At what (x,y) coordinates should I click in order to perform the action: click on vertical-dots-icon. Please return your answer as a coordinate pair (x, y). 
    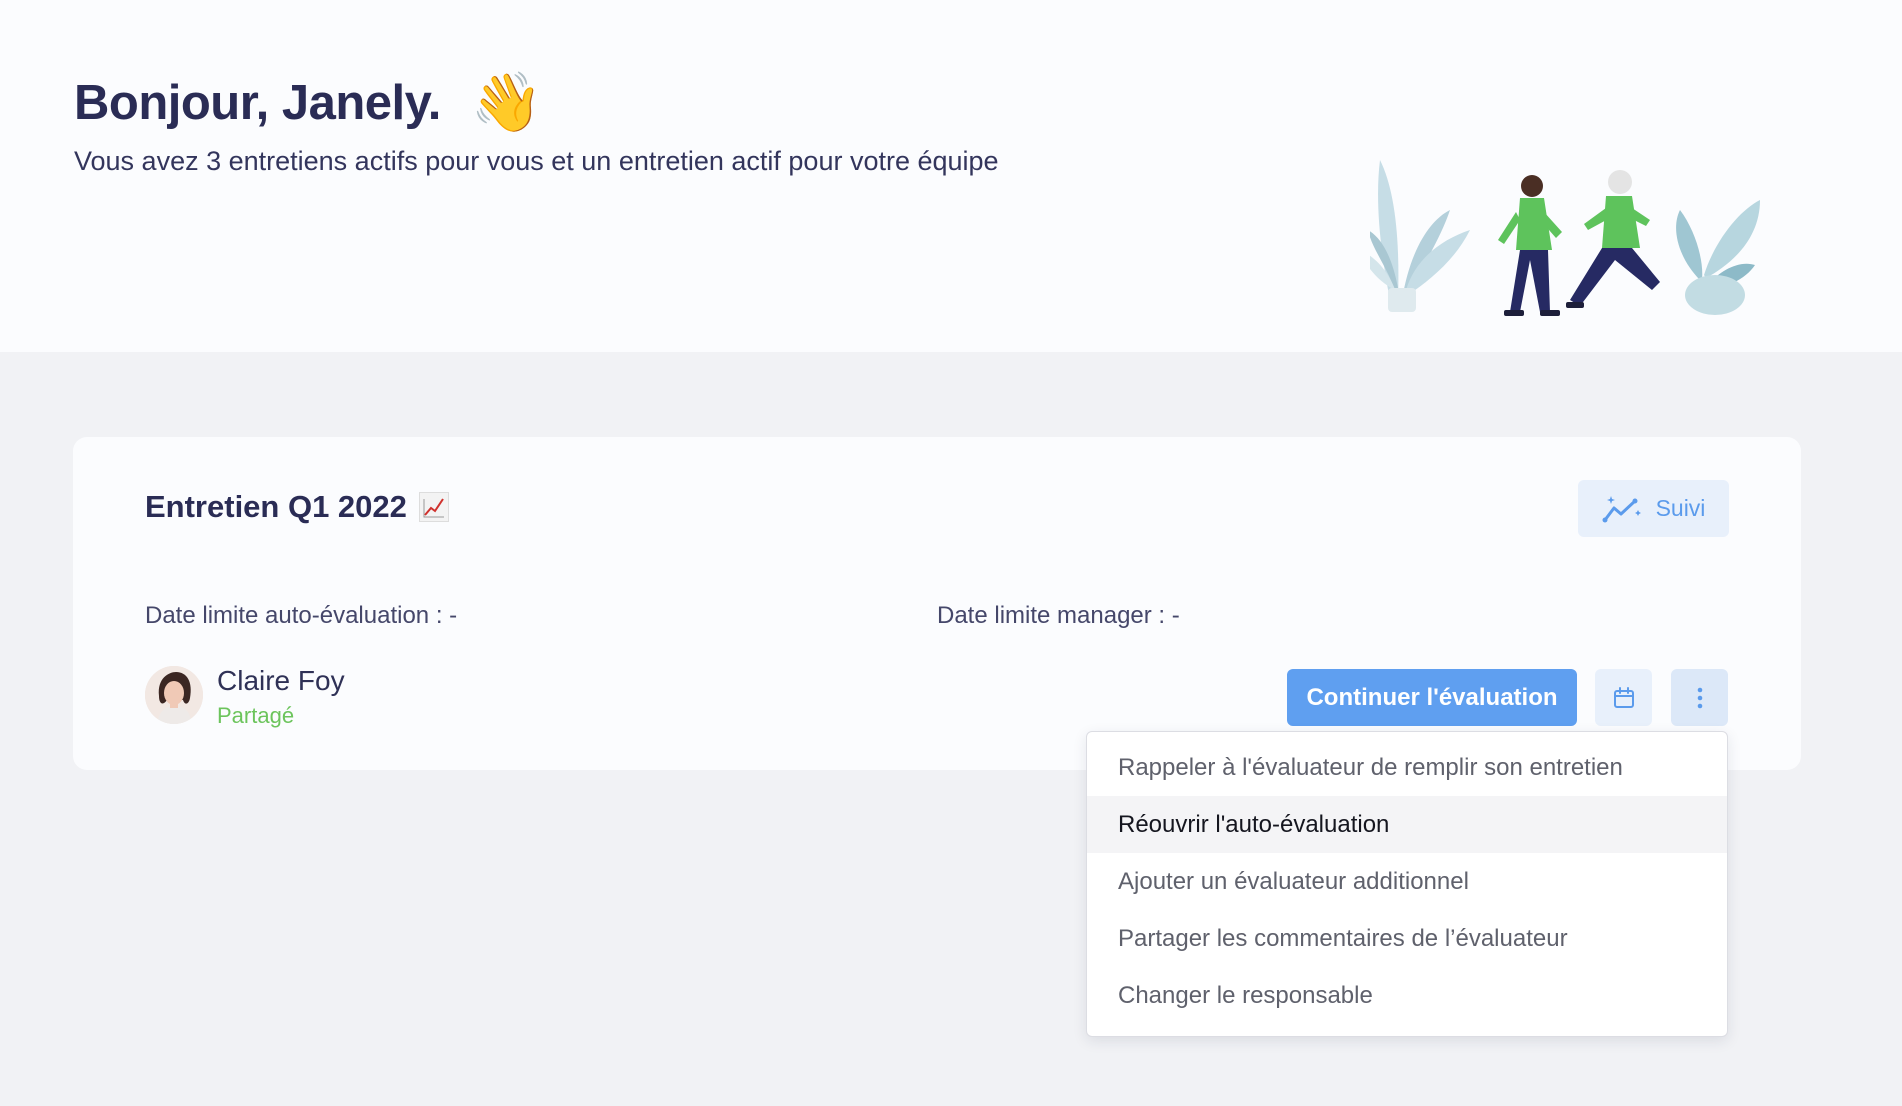
    Looking at the image, I should click on (1699, 697).